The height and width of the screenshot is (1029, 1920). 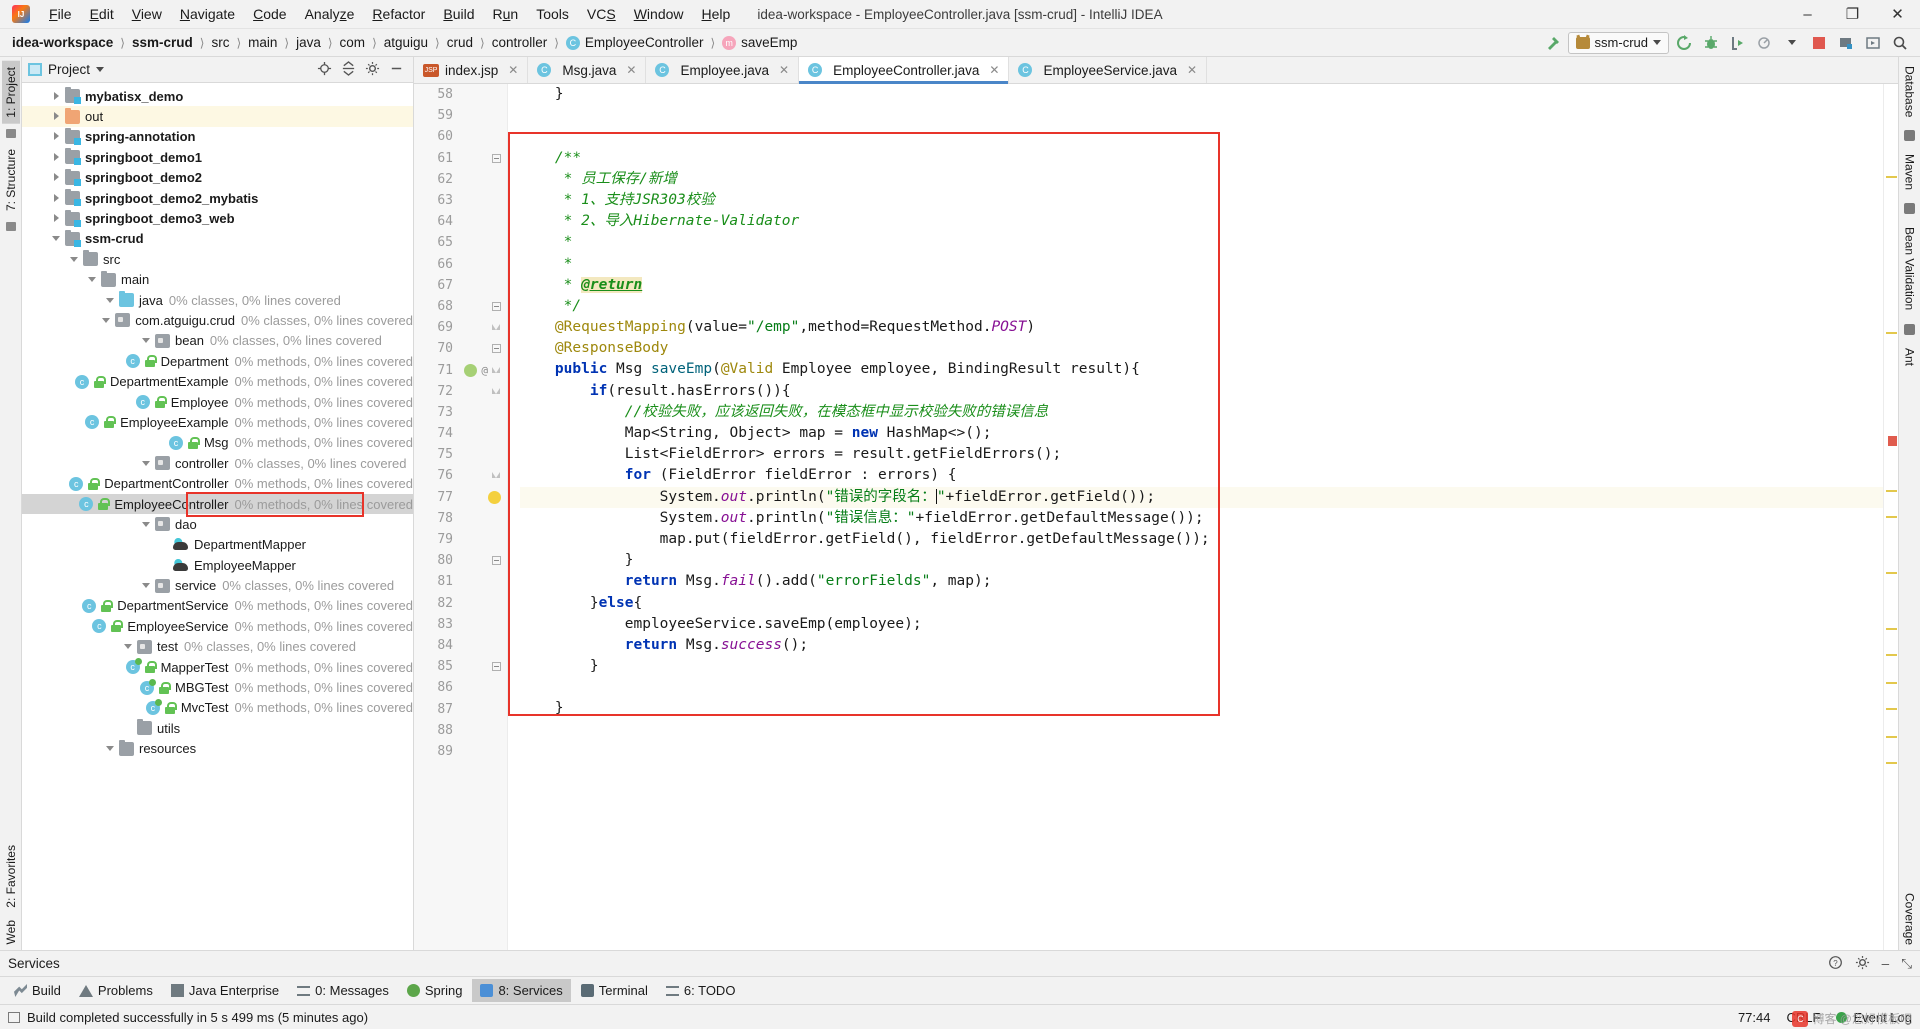 What do you see at coordinates (506, 14) in the screenshot?
I see `menu-item-run: Run` at bounding box center [506, 14].